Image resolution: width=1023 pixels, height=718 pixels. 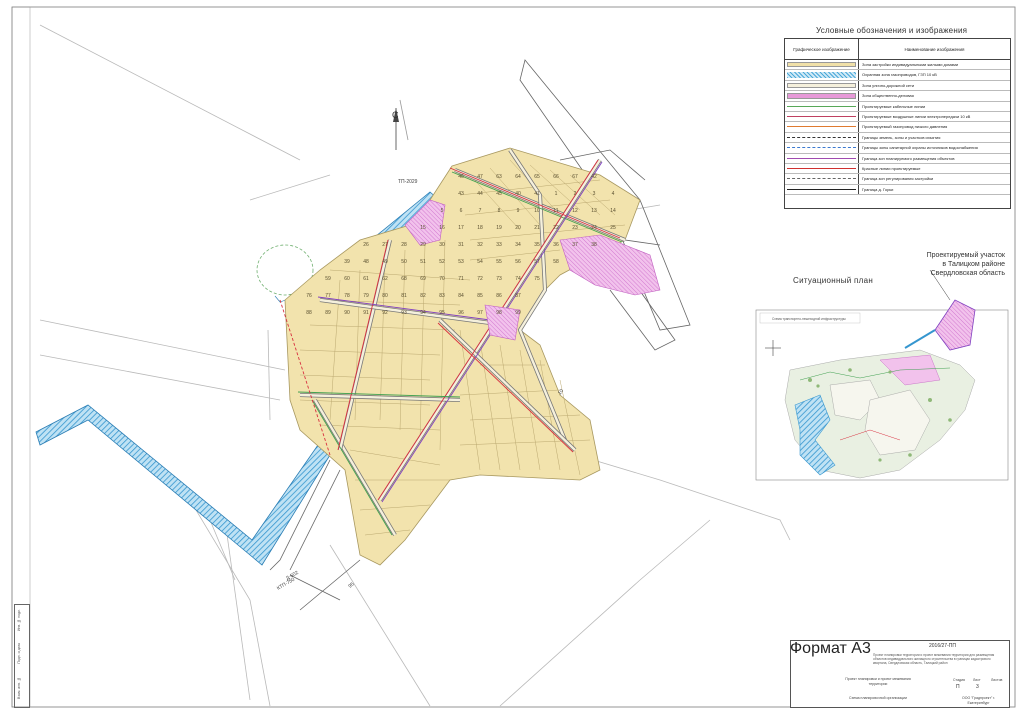 I want to click on plot-number: 37, so click(x=575, y=245).